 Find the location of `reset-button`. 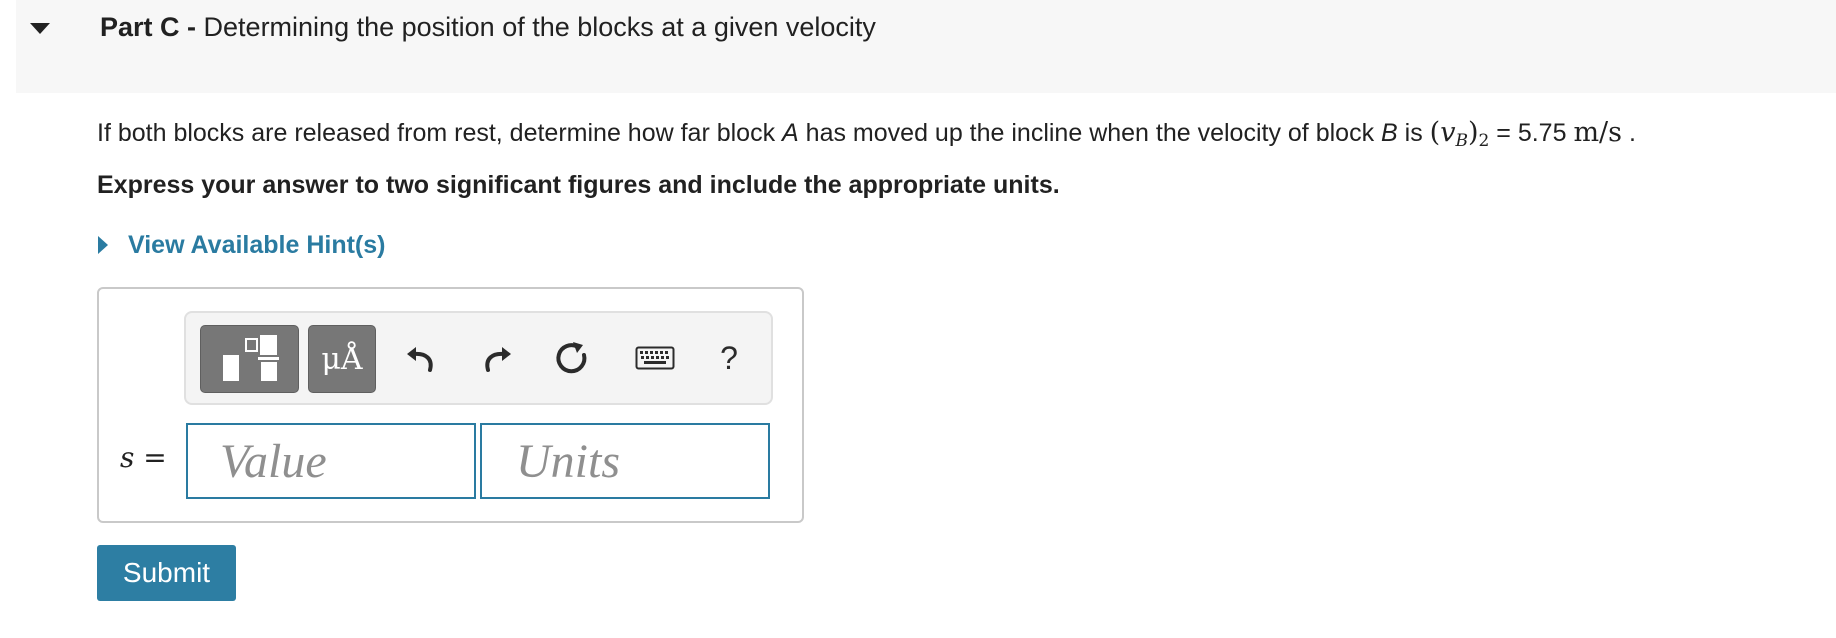

reset-button is located at coordinates (572, 358).